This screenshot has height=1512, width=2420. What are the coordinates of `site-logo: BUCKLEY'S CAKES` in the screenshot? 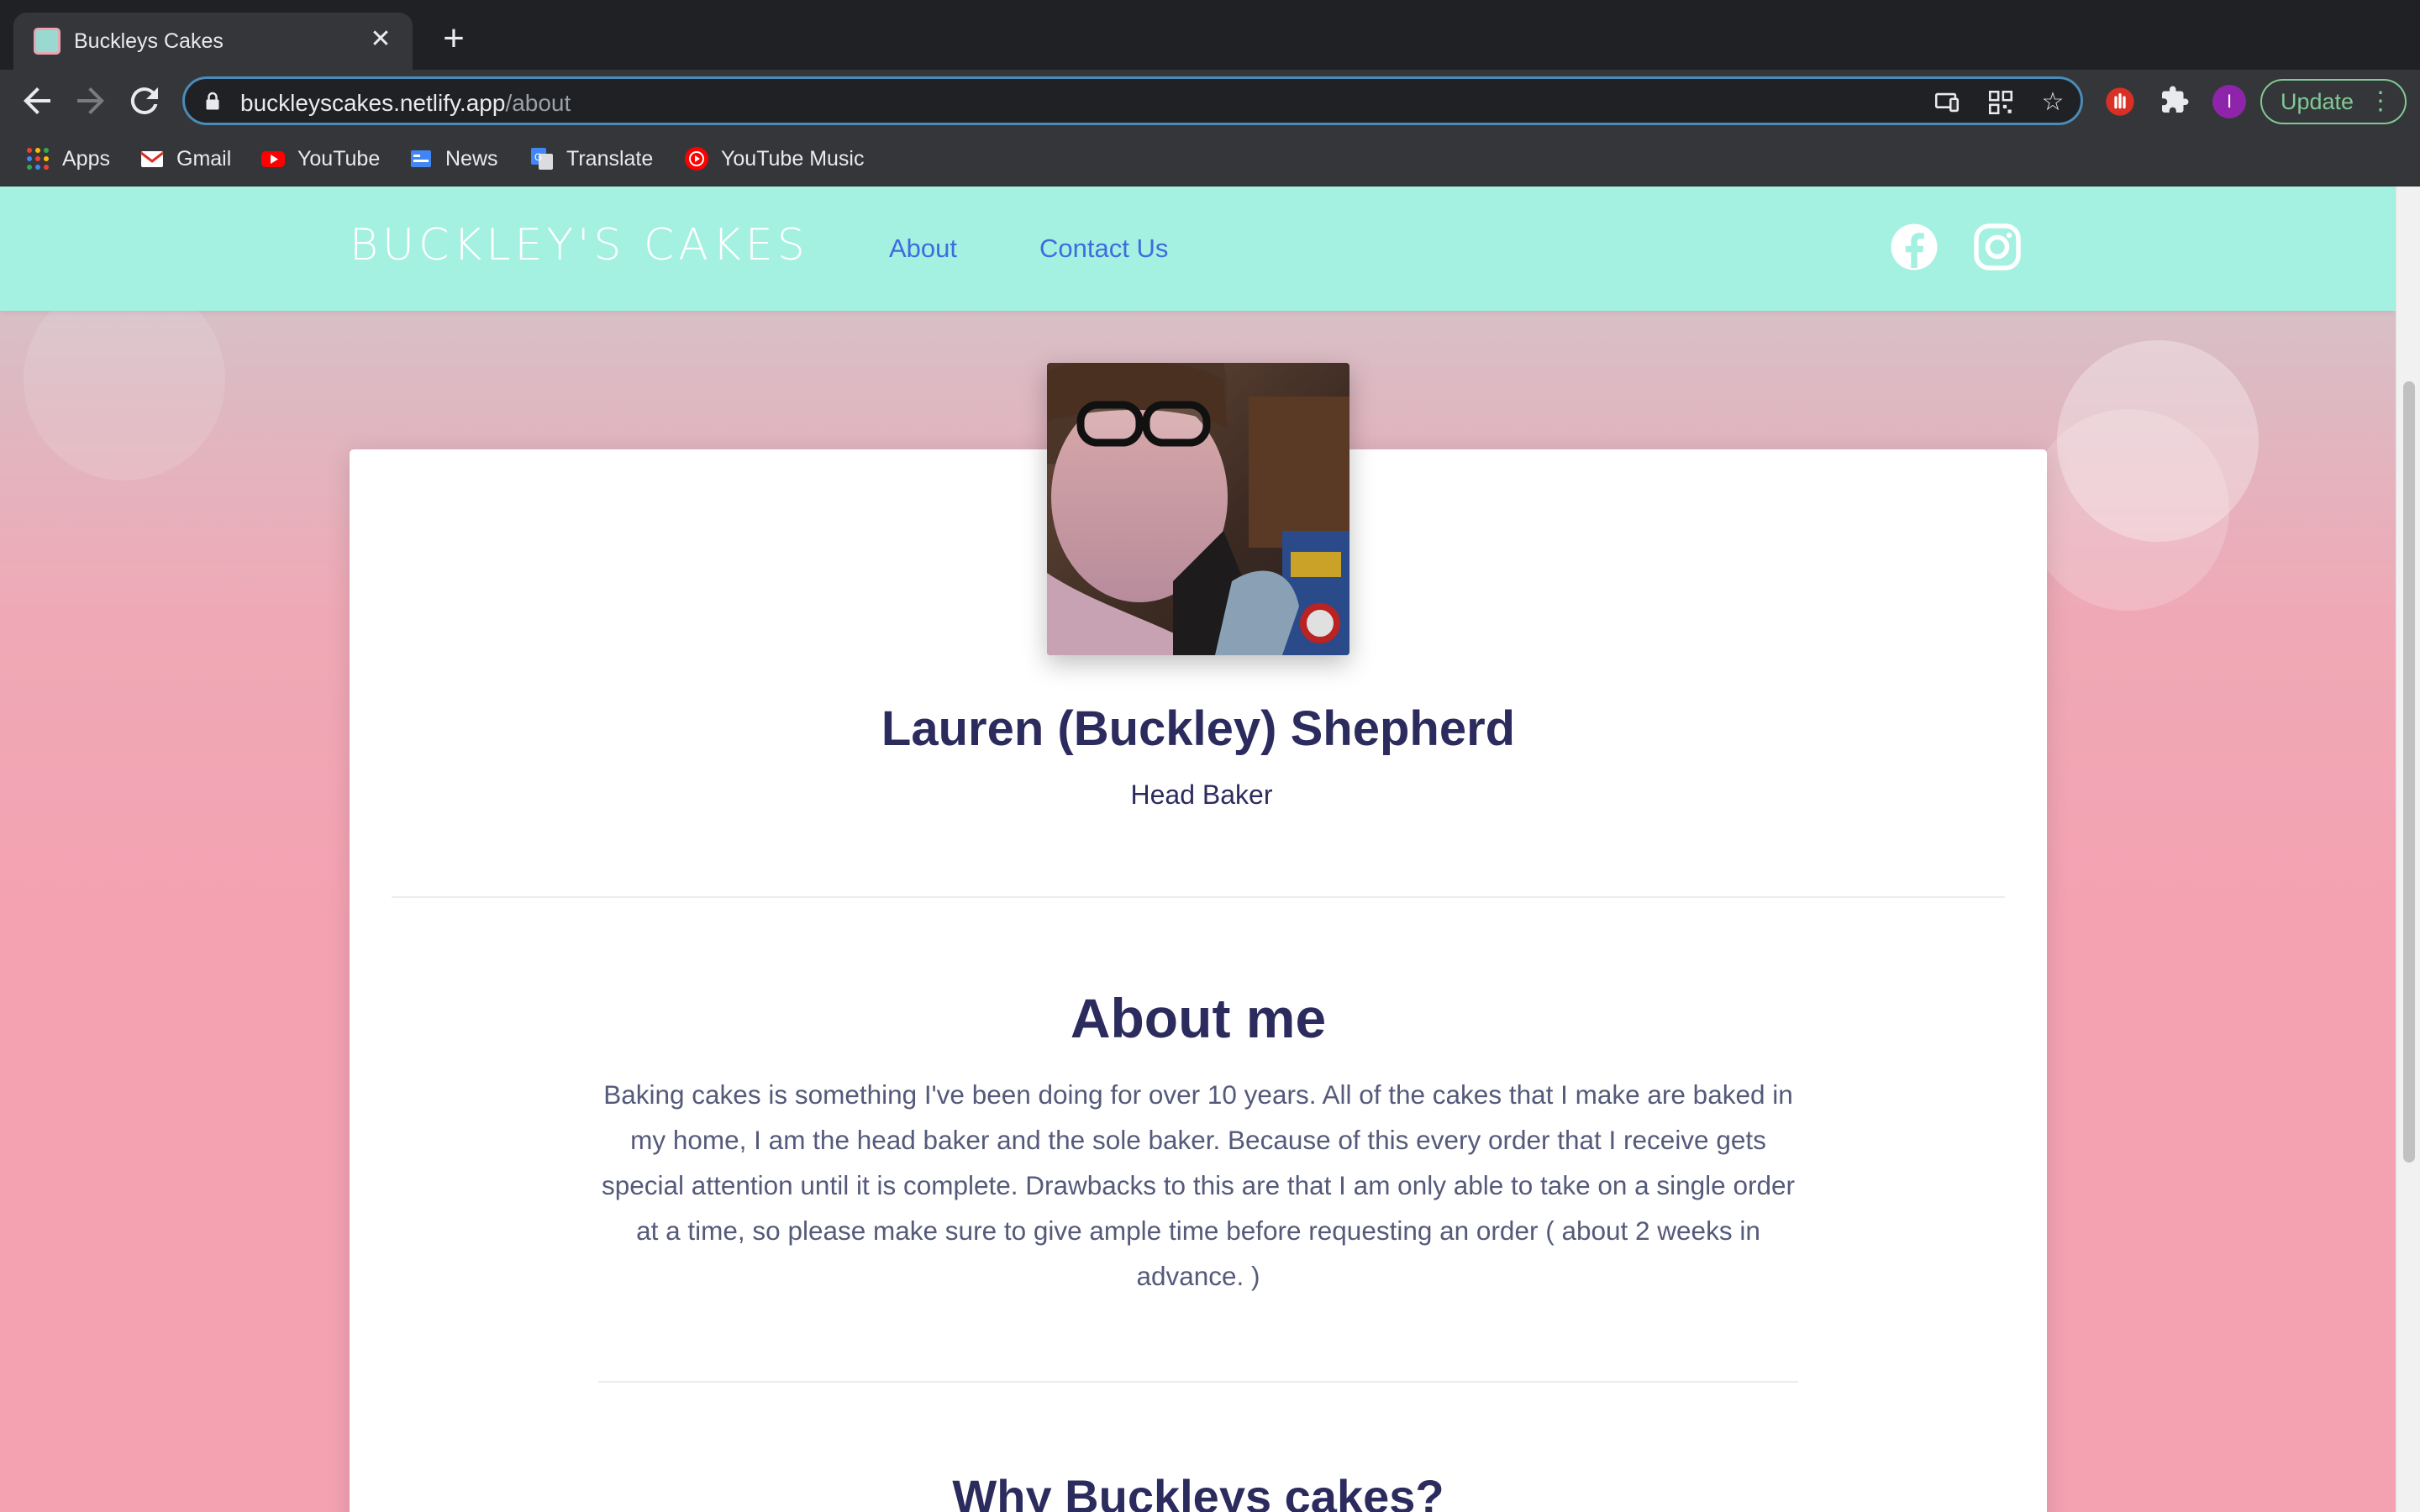 It's located at (579, 245).